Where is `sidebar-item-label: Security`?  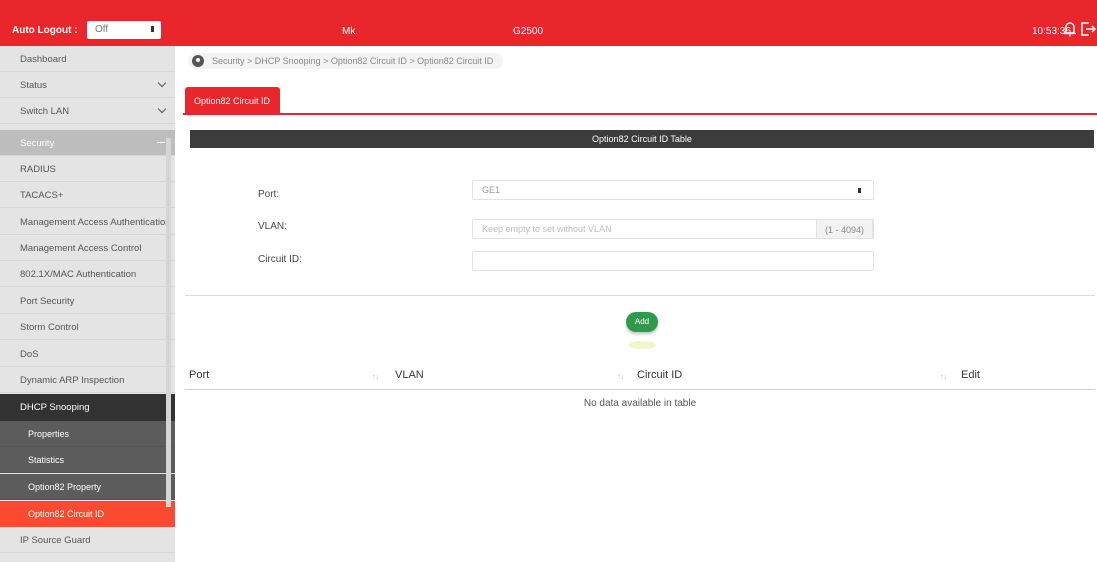
sidebar-item-label: Security is located at coordinates (37, 143).